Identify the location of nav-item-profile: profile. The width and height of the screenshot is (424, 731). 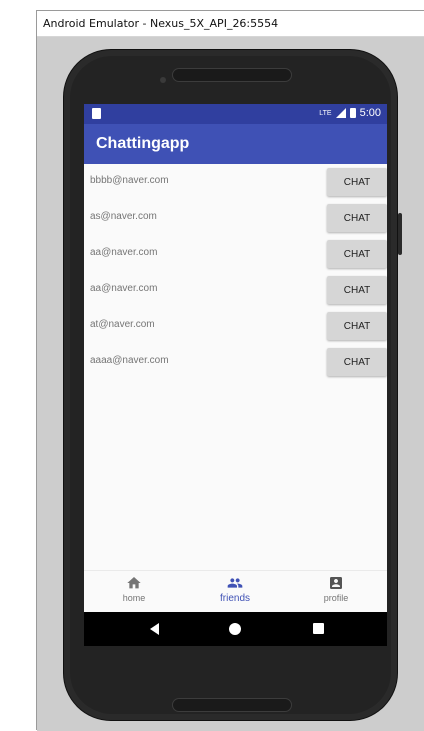
(336, 589).